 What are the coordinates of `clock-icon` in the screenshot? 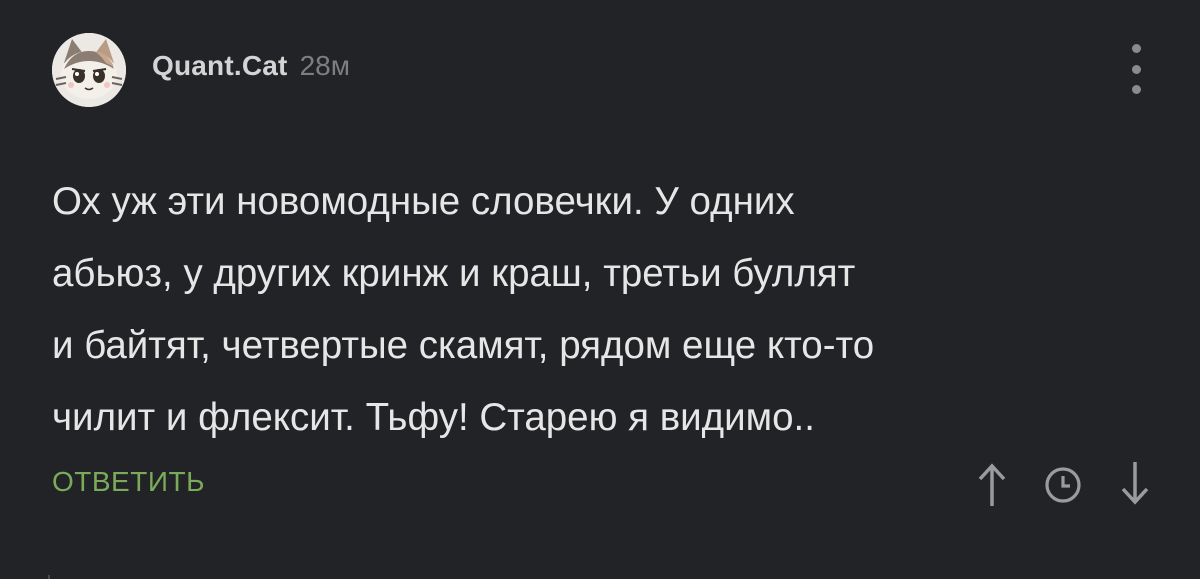 It's located at (1063, 485).